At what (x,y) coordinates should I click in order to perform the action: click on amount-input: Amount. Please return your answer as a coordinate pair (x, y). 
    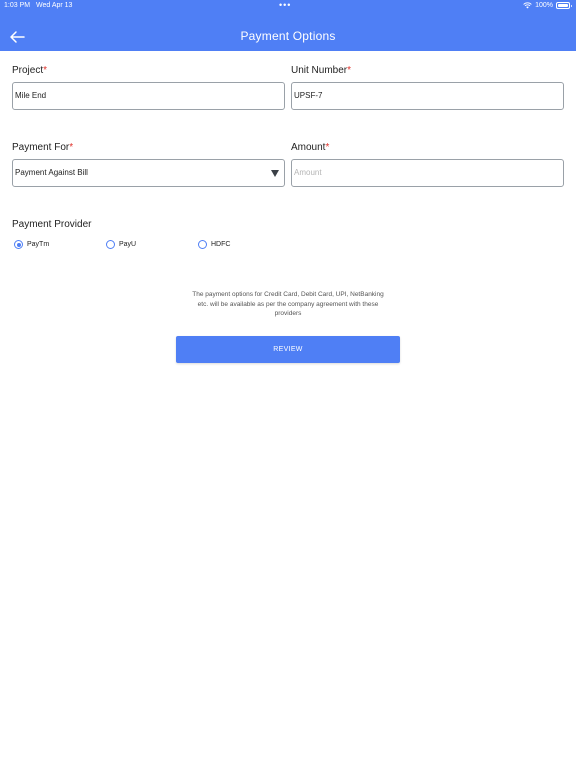
    Looking at the image, I should click on (427, 173).